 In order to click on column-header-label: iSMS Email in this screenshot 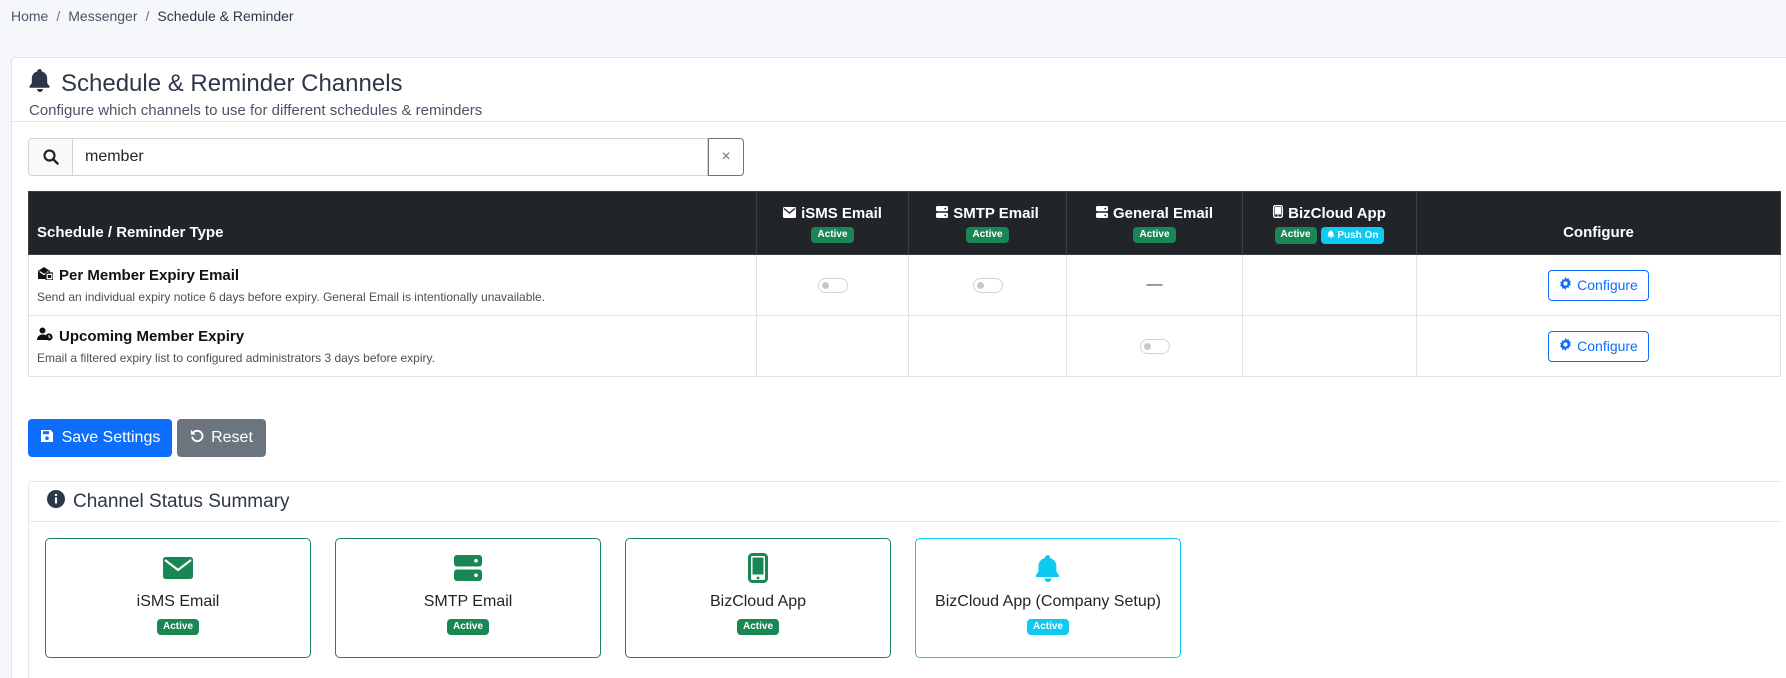, I will do `click(841, 213)`.